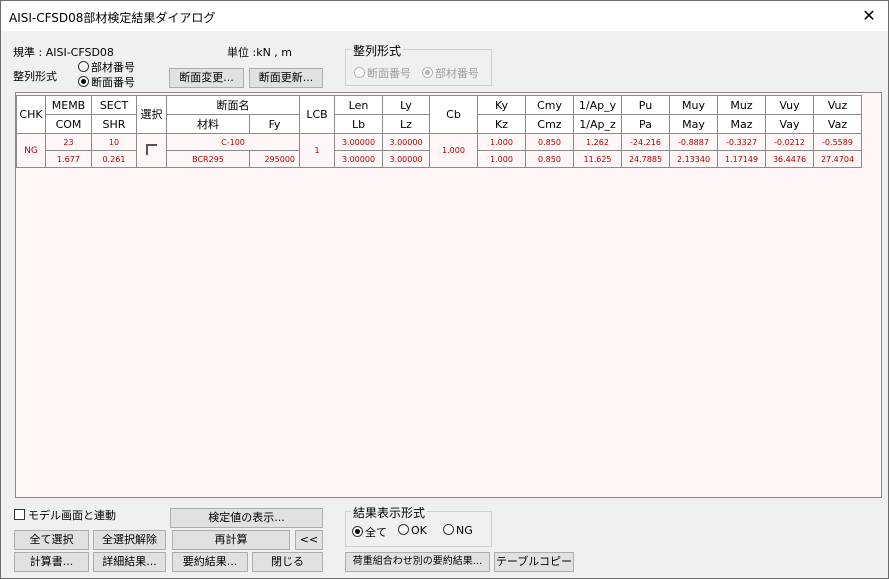  What do you see at coordinates (382, 73) in the screenshot?
I see `g2-option-section: 断面番号` at bounding box center [382, 73].